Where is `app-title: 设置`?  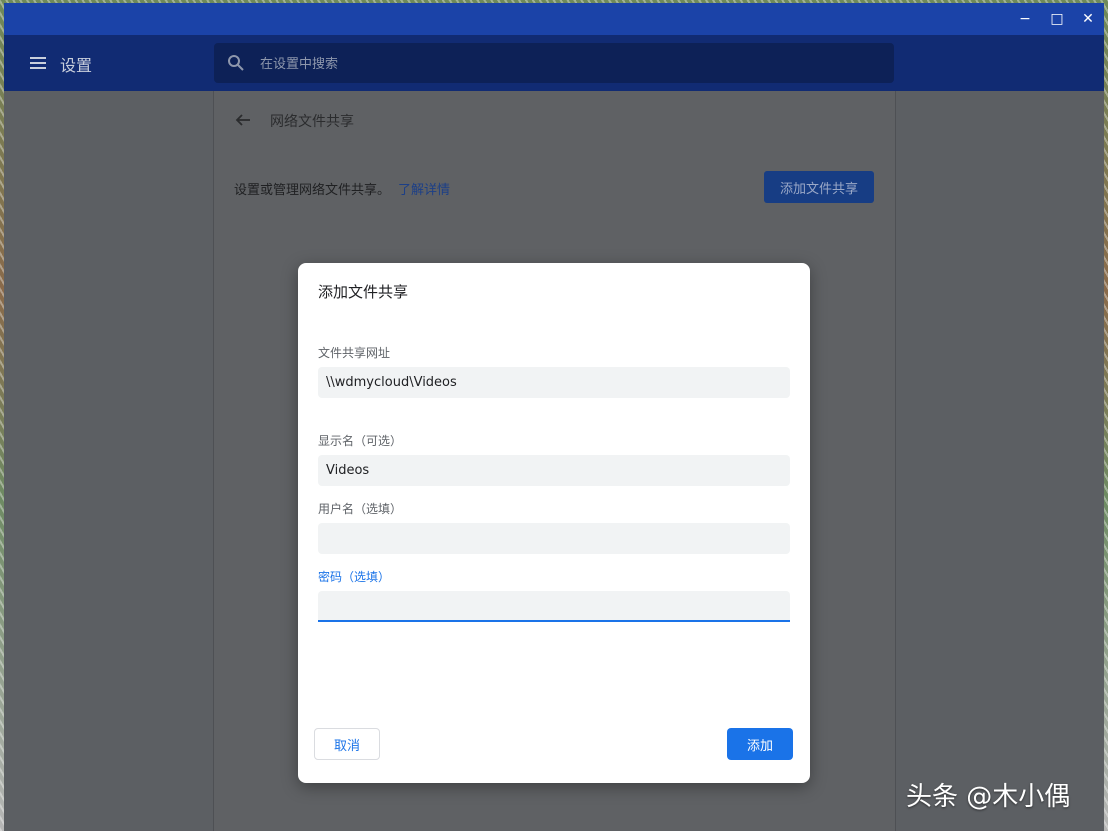 app-title: 设置 is located at coordinates (76, 65).